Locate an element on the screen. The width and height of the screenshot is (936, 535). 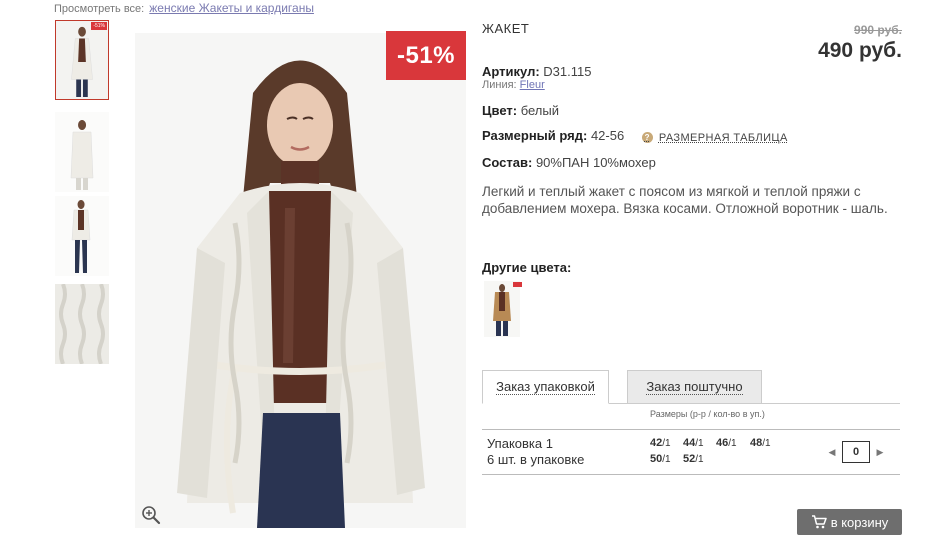
line-row: Линия: Fleur is located at coordinates (513, 85).